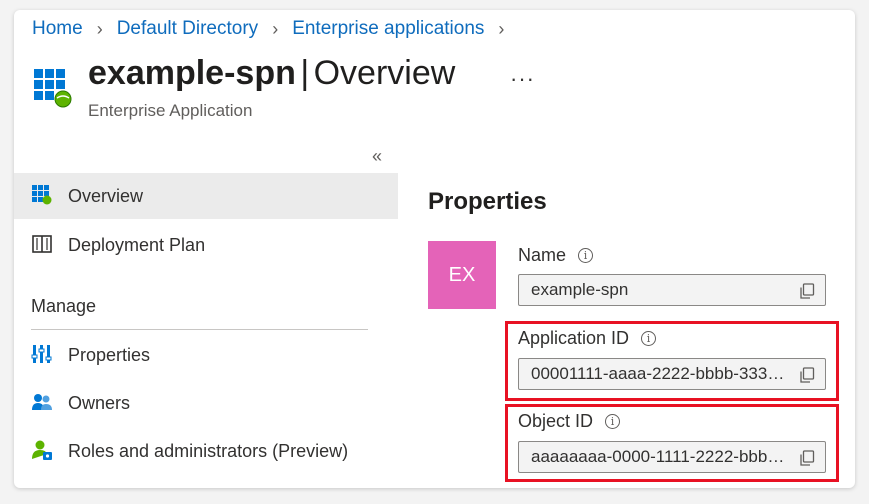  I want to click on overview-grid-icon, so click(42, 195).